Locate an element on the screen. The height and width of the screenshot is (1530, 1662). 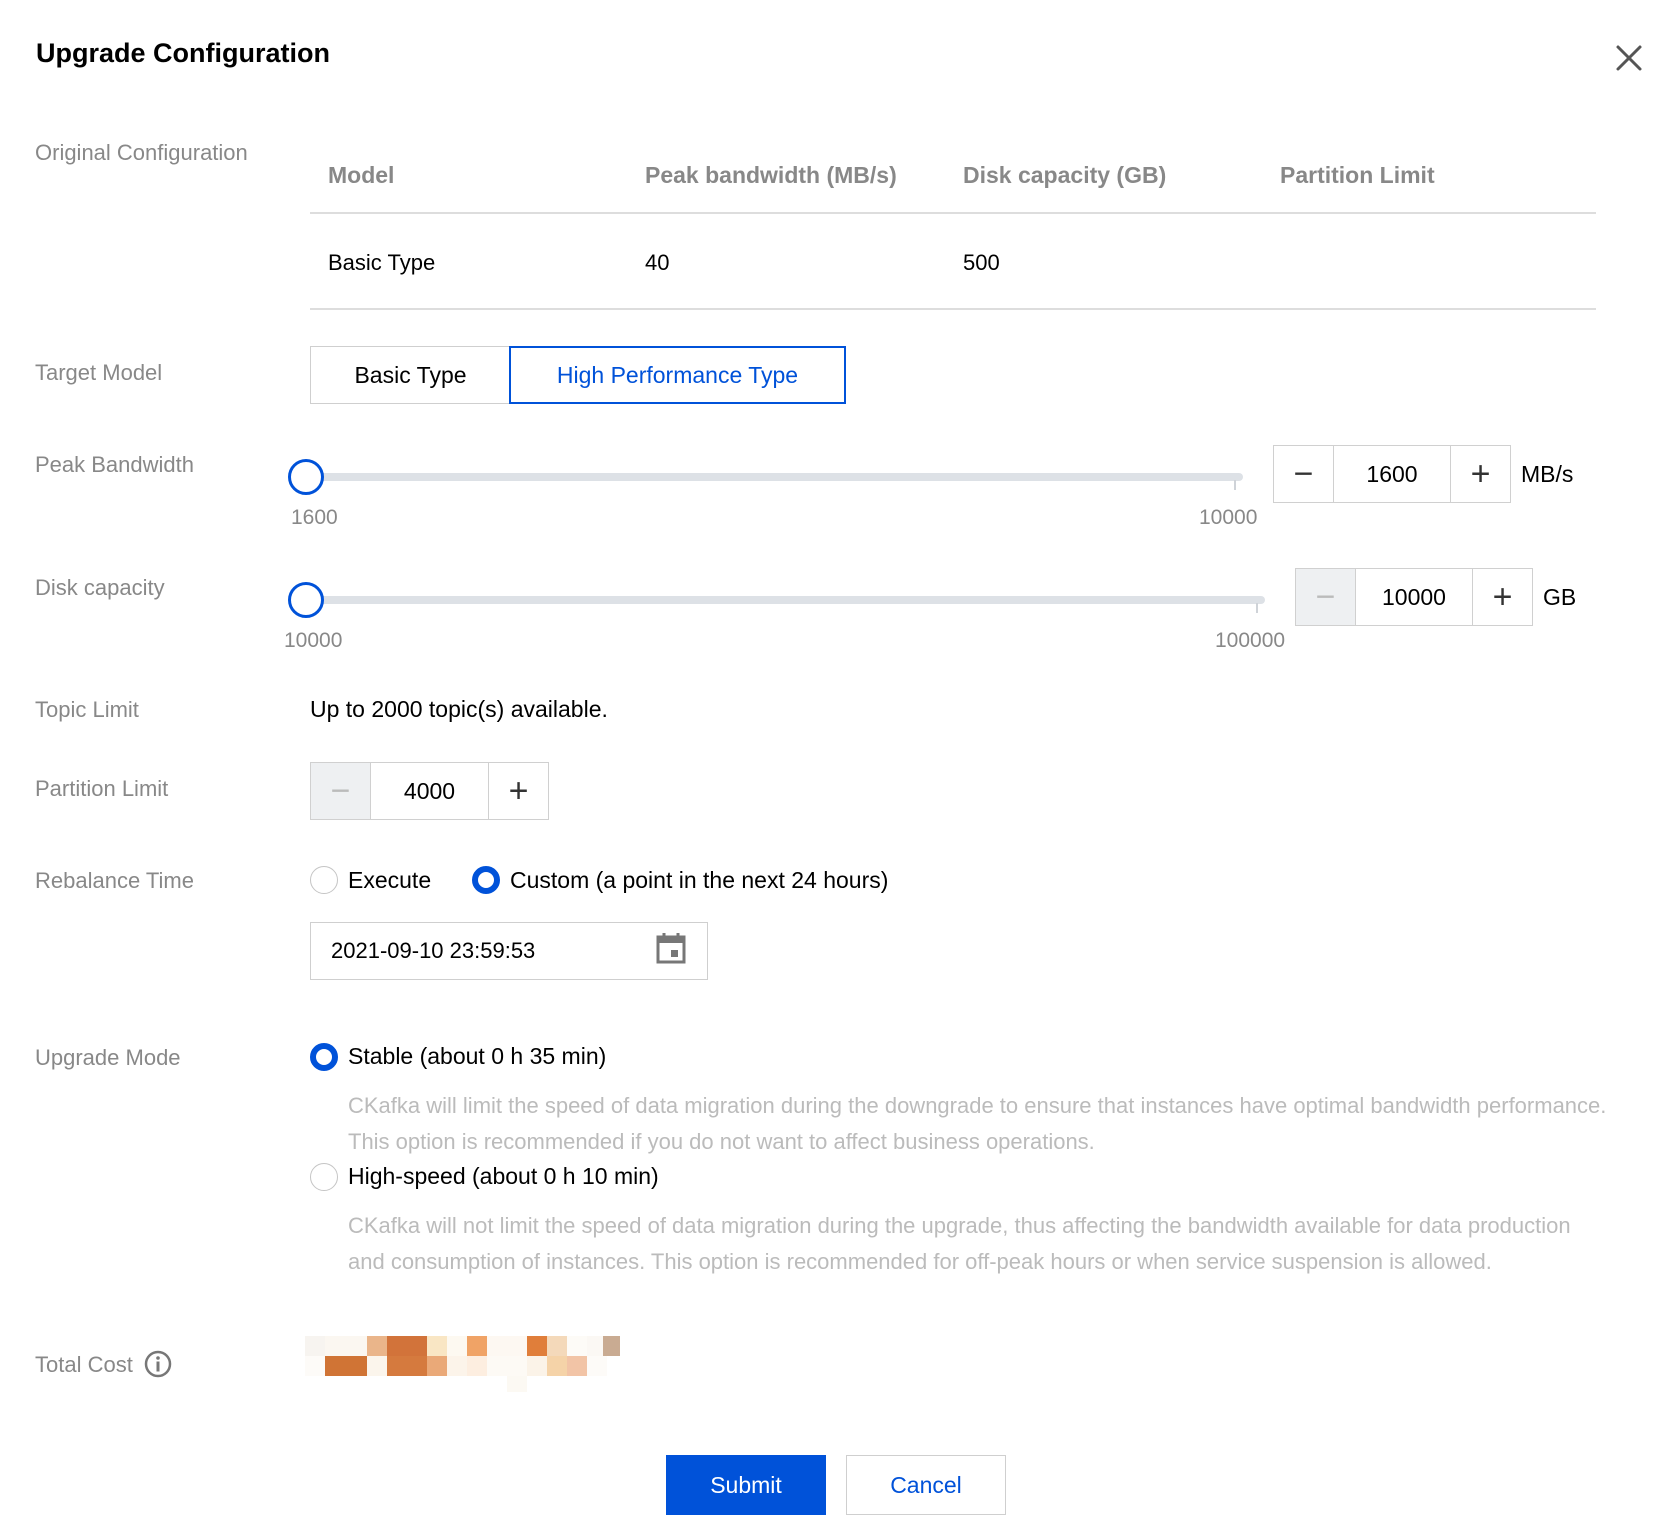
partition-limit-stepper: − 4000 + is located at coordinates (429, 791).